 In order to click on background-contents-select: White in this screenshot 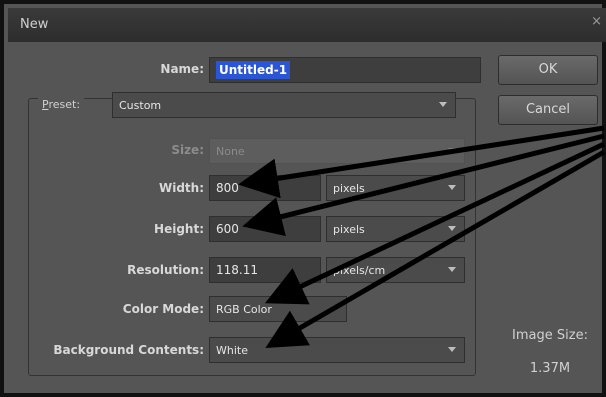, I will do `click(337, 350)`.